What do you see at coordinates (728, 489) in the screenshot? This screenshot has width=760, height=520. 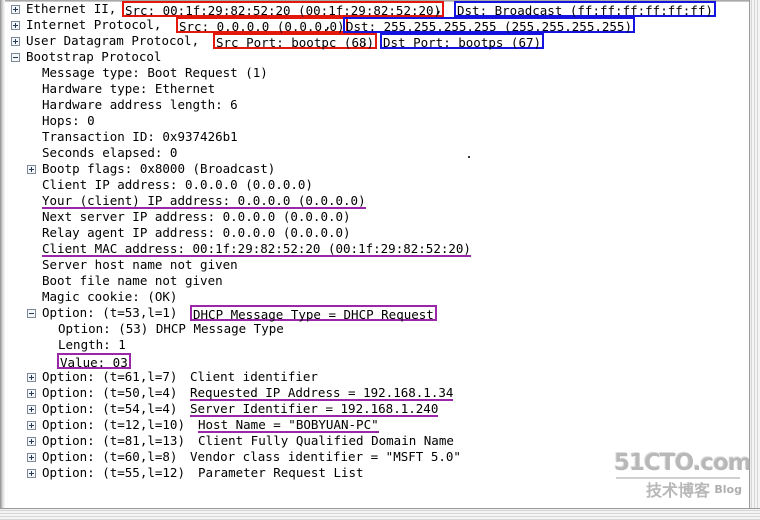 I see `watermark-blog: Blog` at bounding box center [728, 489].